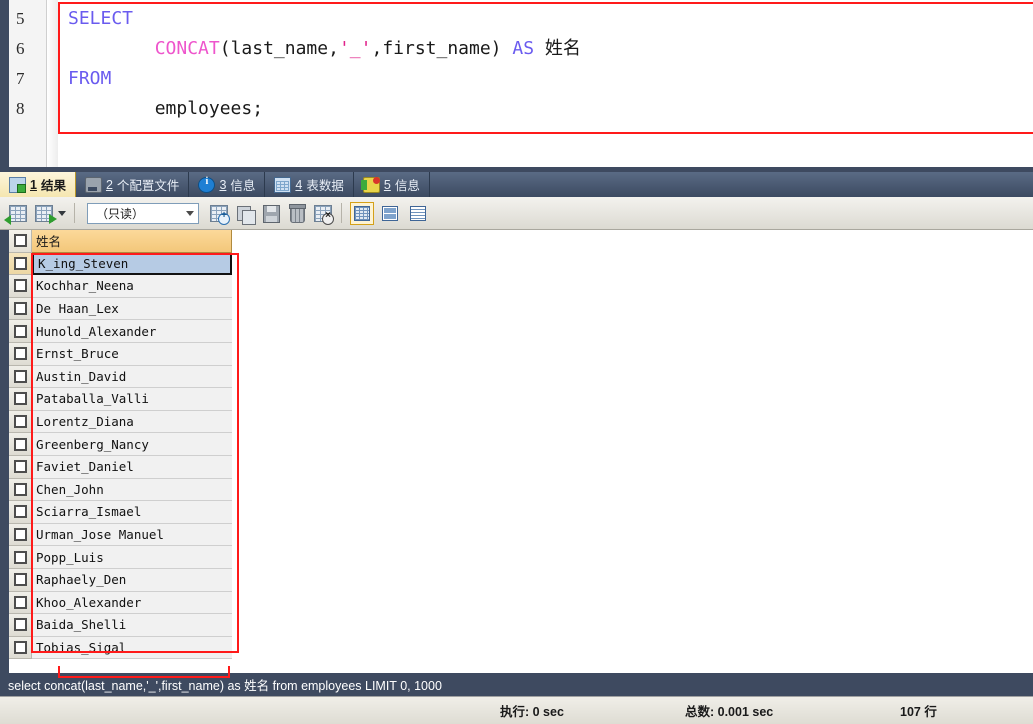 Image resolution: width=1033 pixels, height=724 pixels. What do you see at coordinates (521, 286) in the screenshot?
I see `table-row: Kochhar_Neena` at bounding box center [521, 286].